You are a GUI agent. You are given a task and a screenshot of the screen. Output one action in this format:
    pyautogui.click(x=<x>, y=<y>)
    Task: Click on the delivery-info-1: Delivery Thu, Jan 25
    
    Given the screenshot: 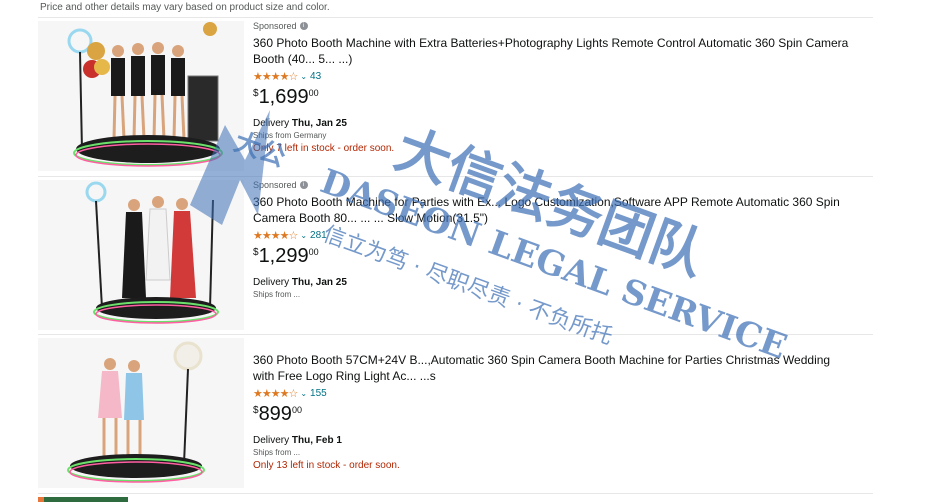 What is the action you would take?
    pyautogui.click(x=563, y=123)
    